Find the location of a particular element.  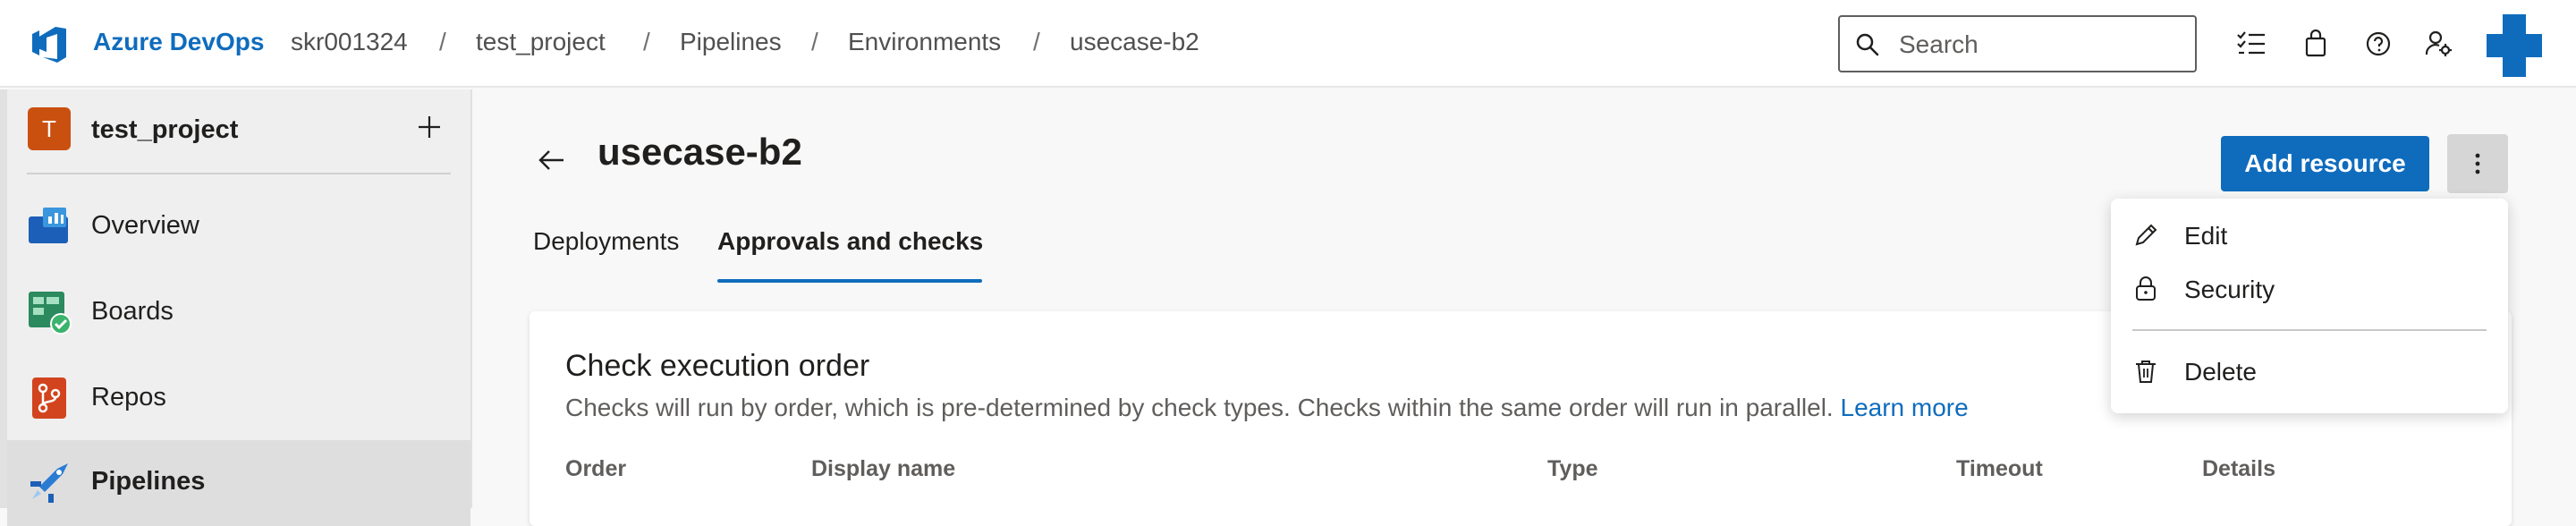

column-header-order: Order is located at coordinates (595, 469).